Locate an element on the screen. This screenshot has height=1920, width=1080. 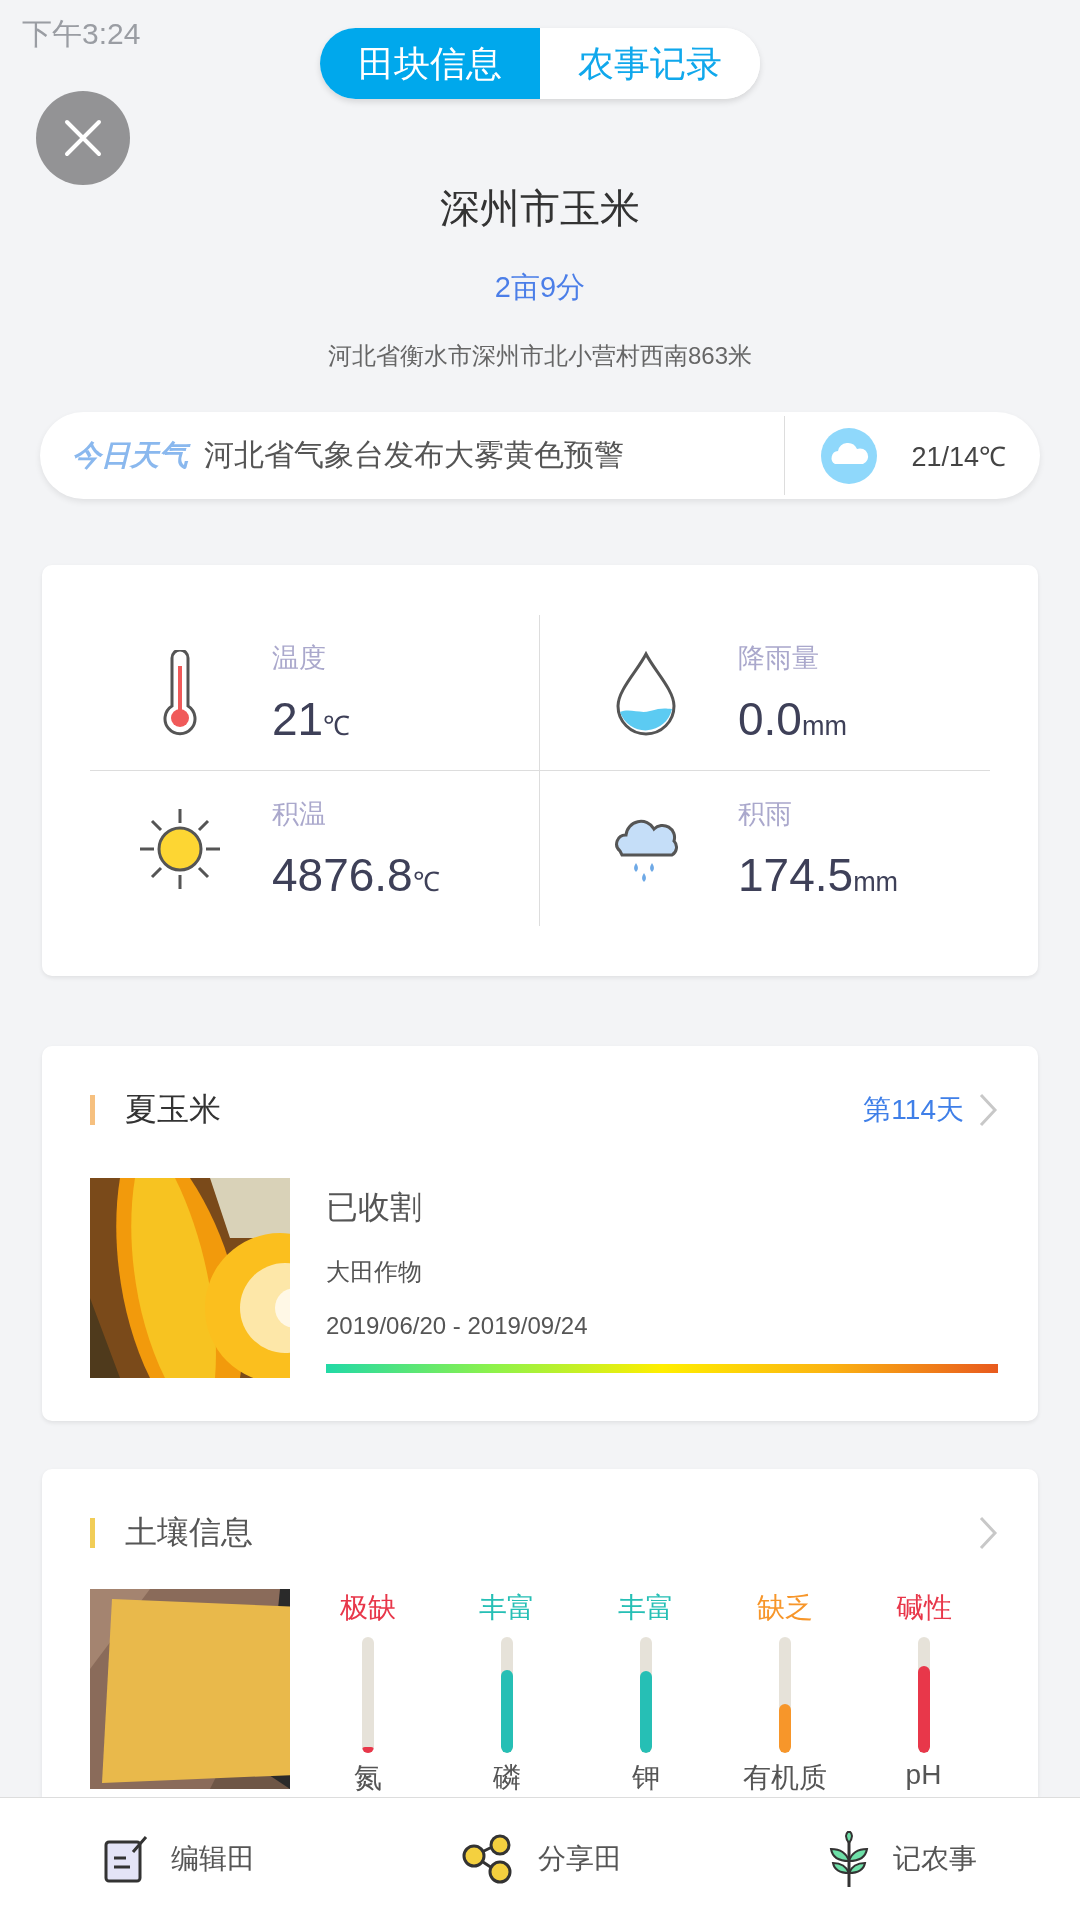
soil-nutrient-name: 磷 is located at coordinates (506, 1778).